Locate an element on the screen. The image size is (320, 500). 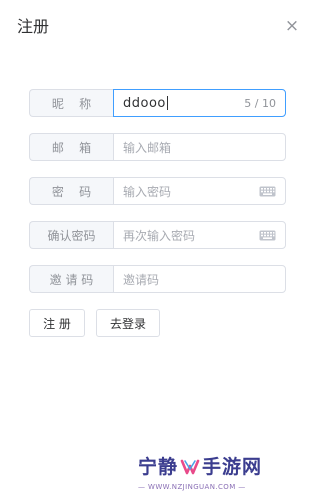
watermark-text-left: 宁静 is located at coordinates (158, 467).